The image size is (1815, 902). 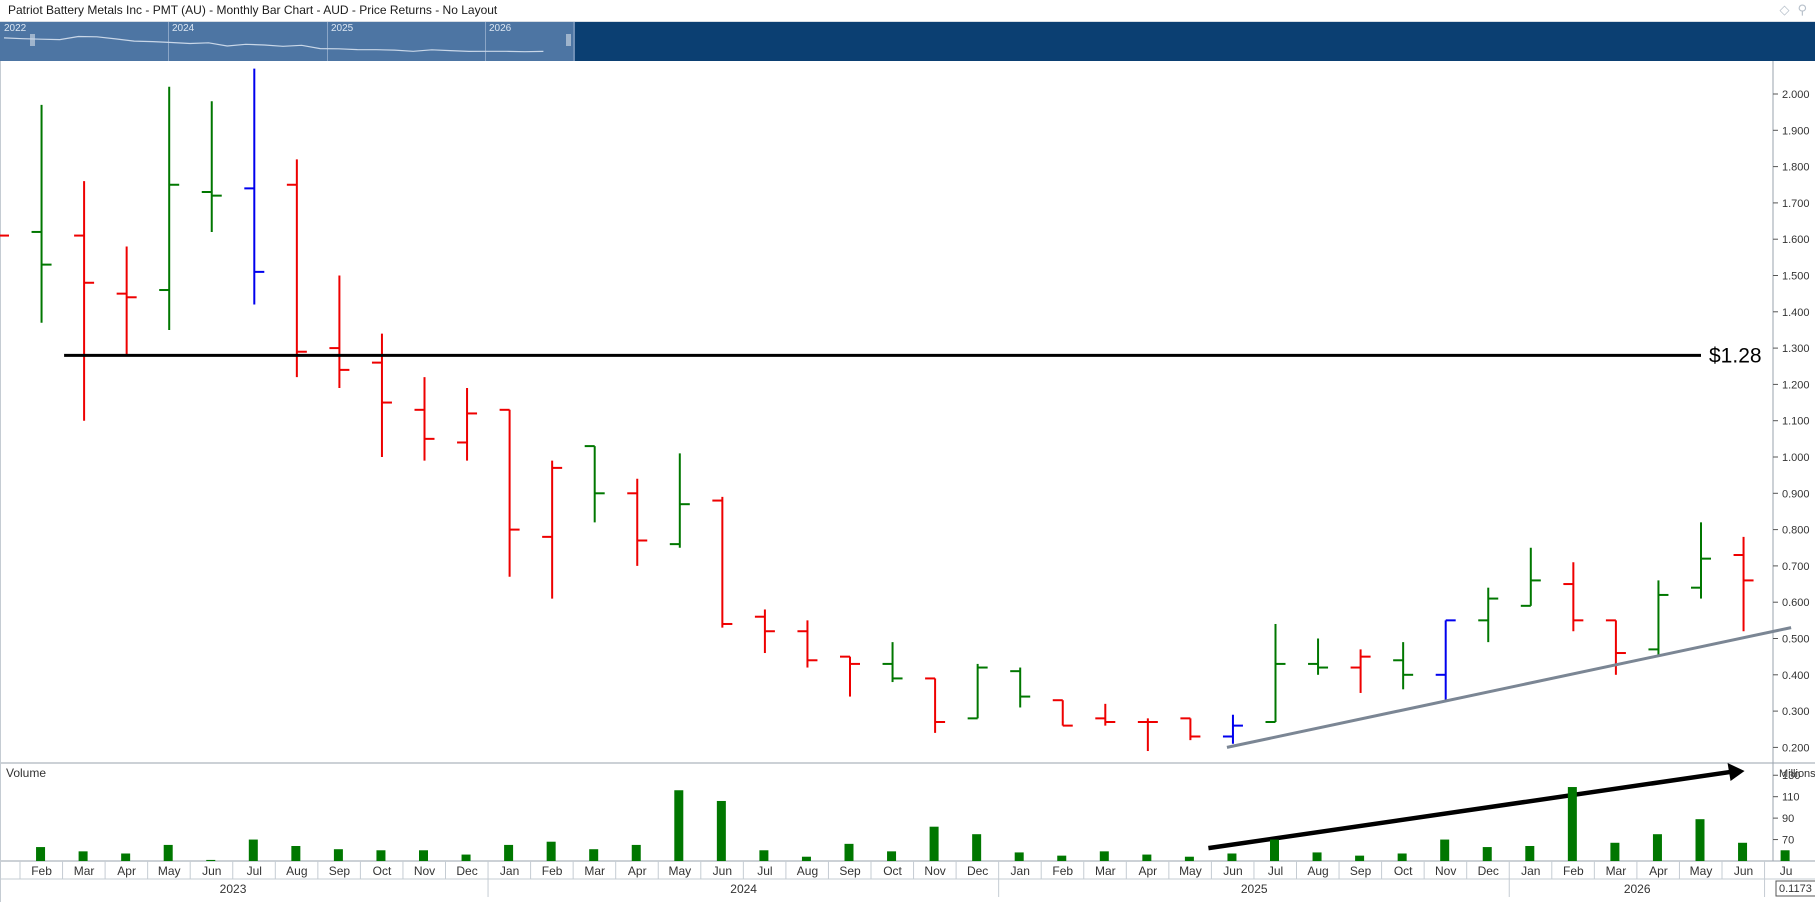 What do you see at coordinates (1637, 889) in the screenshot?
I see `year-label: 2026` at bounding box center [1637, 889].